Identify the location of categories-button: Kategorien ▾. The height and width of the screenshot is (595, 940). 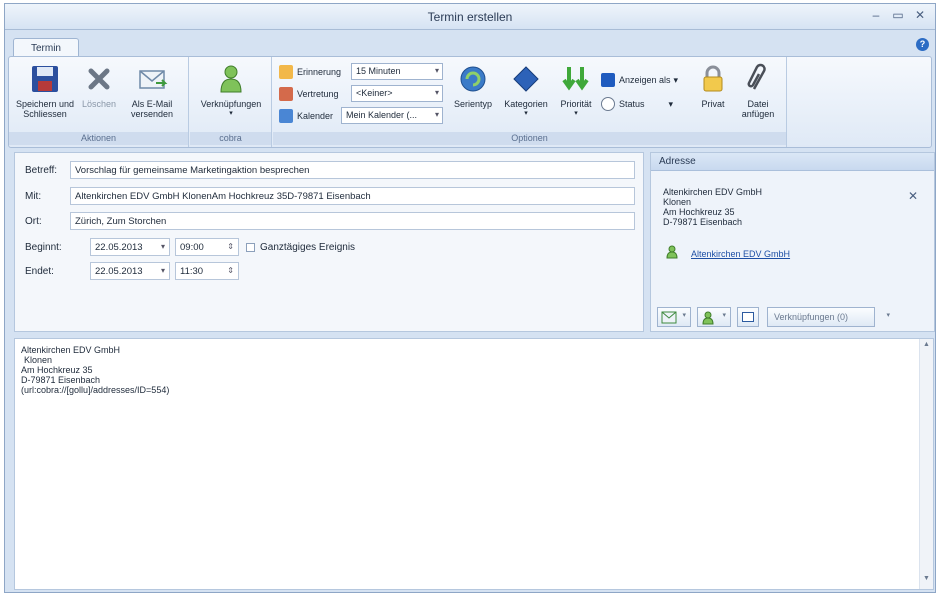
(526, 91).